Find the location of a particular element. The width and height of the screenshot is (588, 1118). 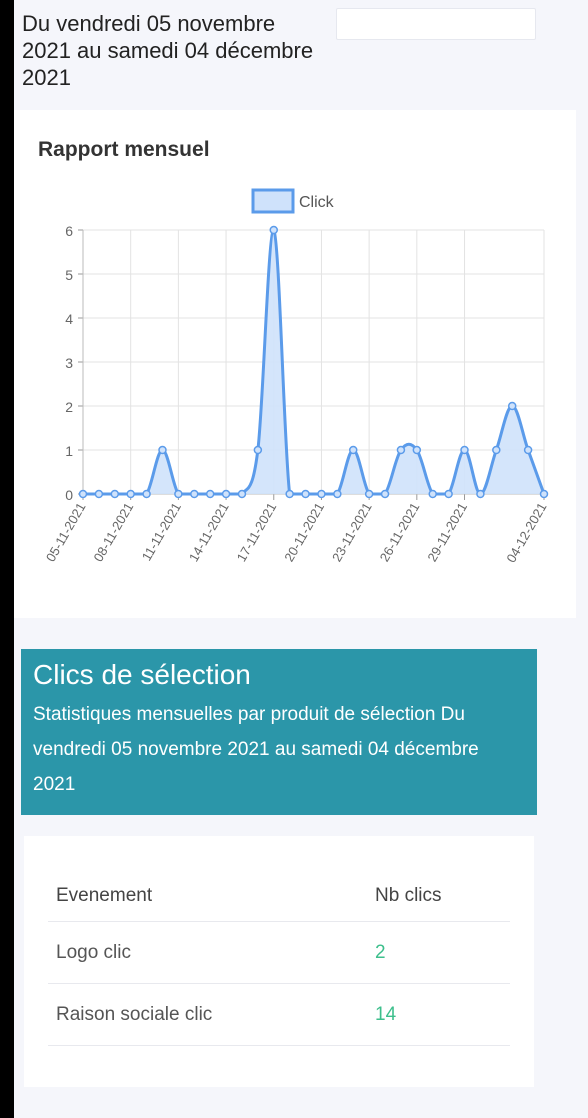

x-tick-label: 05-11-2021 is located at coordinates (66, 532).